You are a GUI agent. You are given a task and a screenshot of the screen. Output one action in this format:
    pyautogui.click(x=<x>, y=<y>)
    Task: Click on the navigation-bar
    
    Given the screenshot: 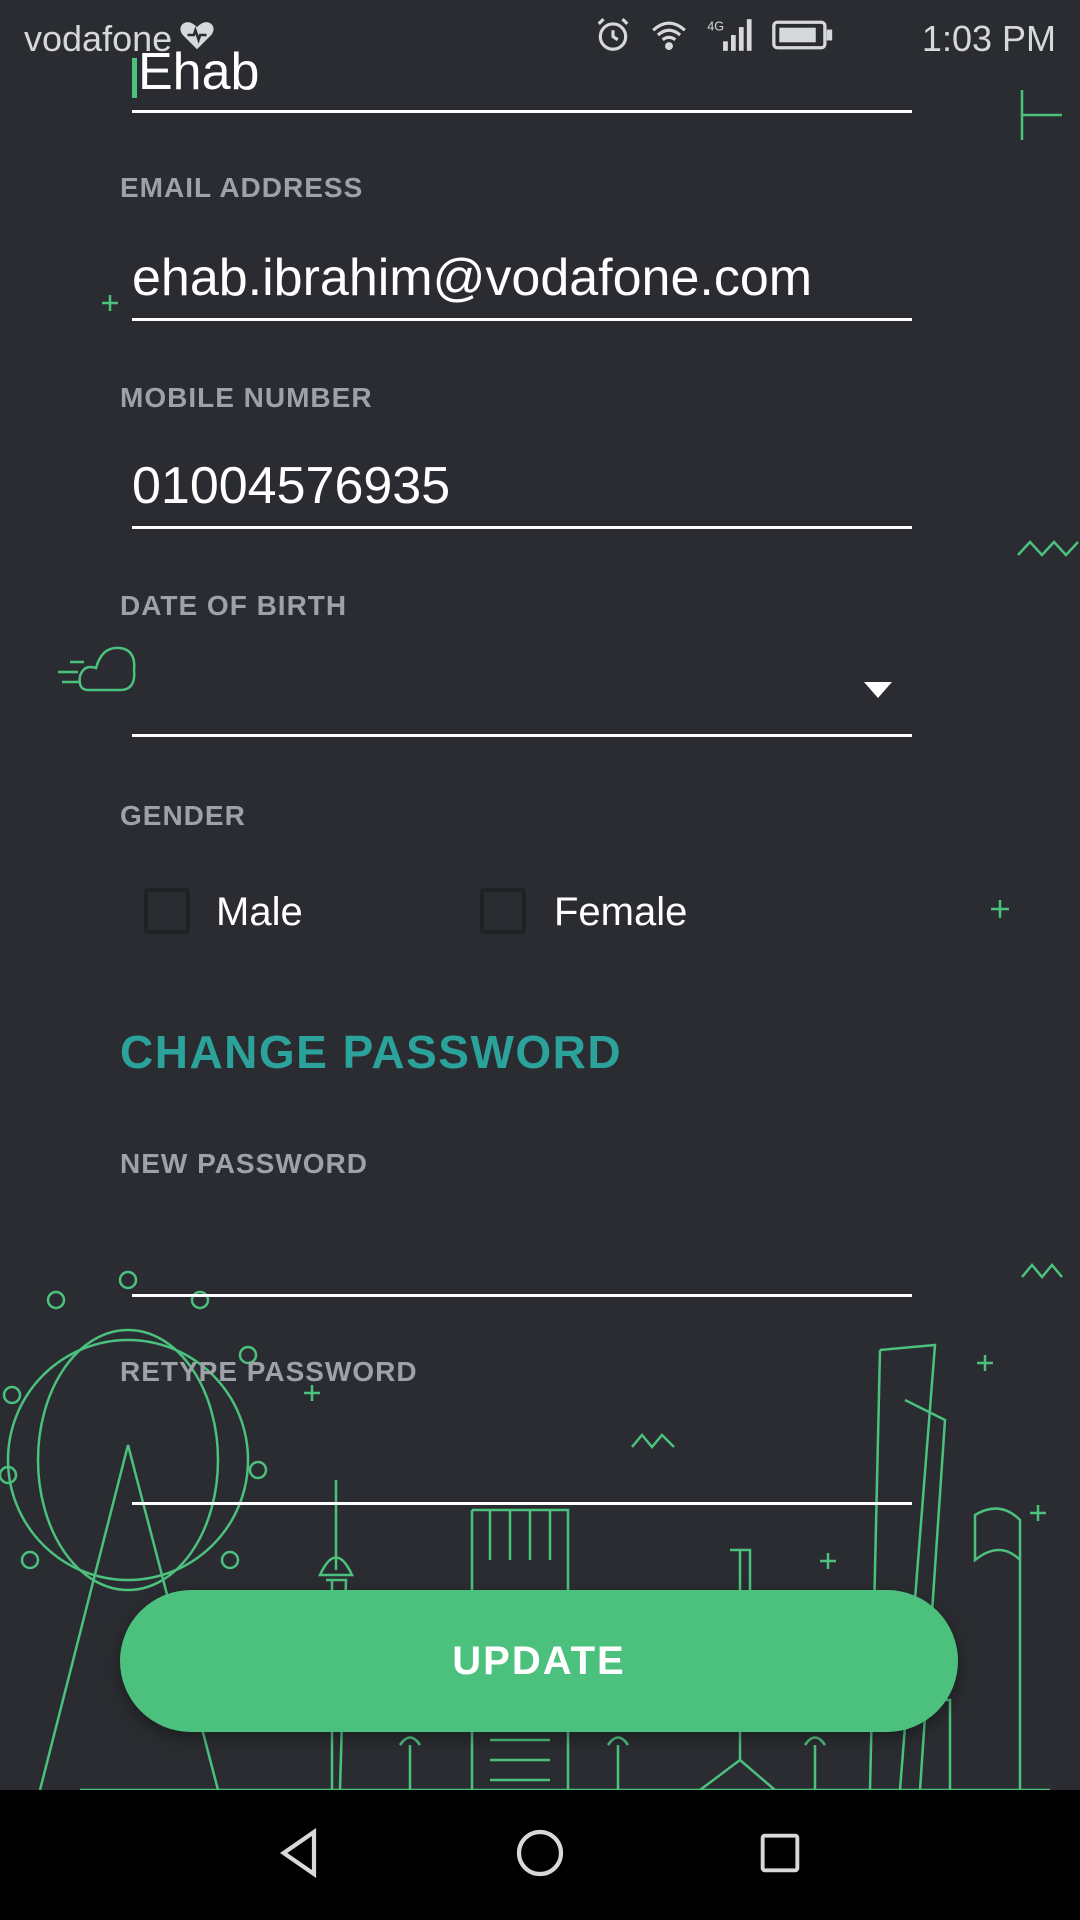 What is the action you would take?
    pyautogui.click(x=540, y=1855)
    